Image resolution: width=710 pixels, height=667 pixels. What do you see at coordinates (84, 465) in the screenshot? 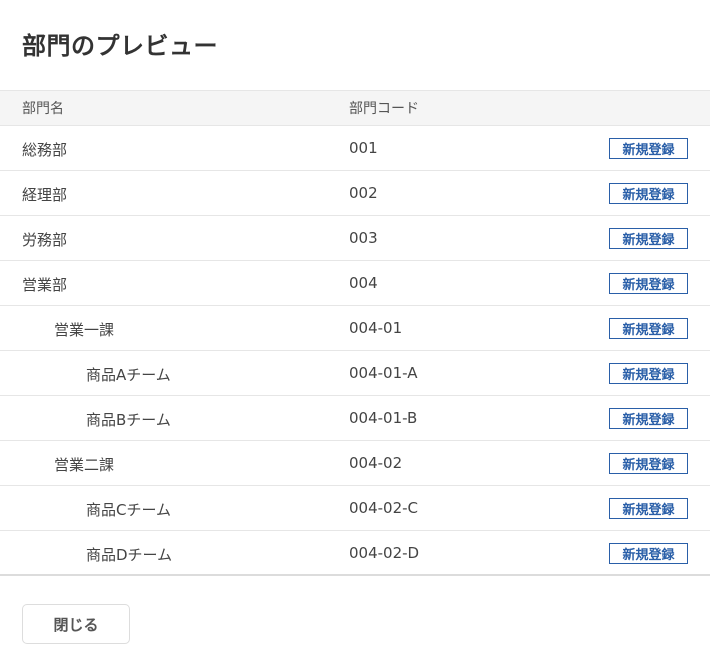
I see `department-name: 営業二課` at bounding box center [84, 465].